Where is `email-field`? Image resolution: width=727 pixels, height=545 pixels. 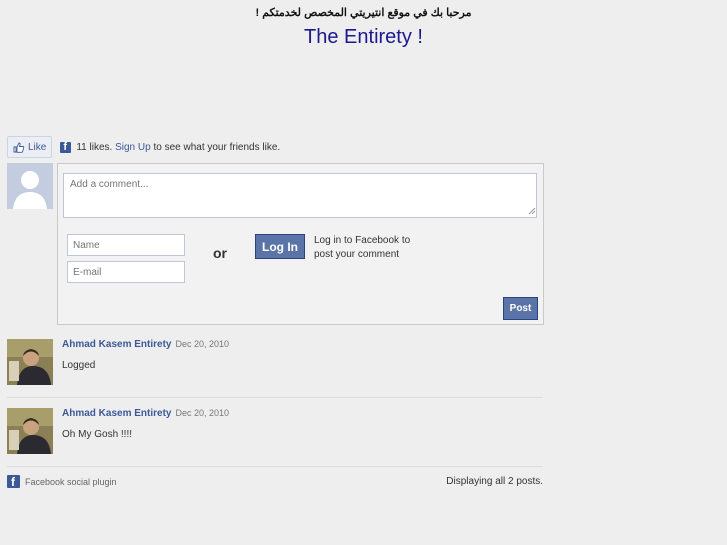 email-field is located at coordinates (126, 272).